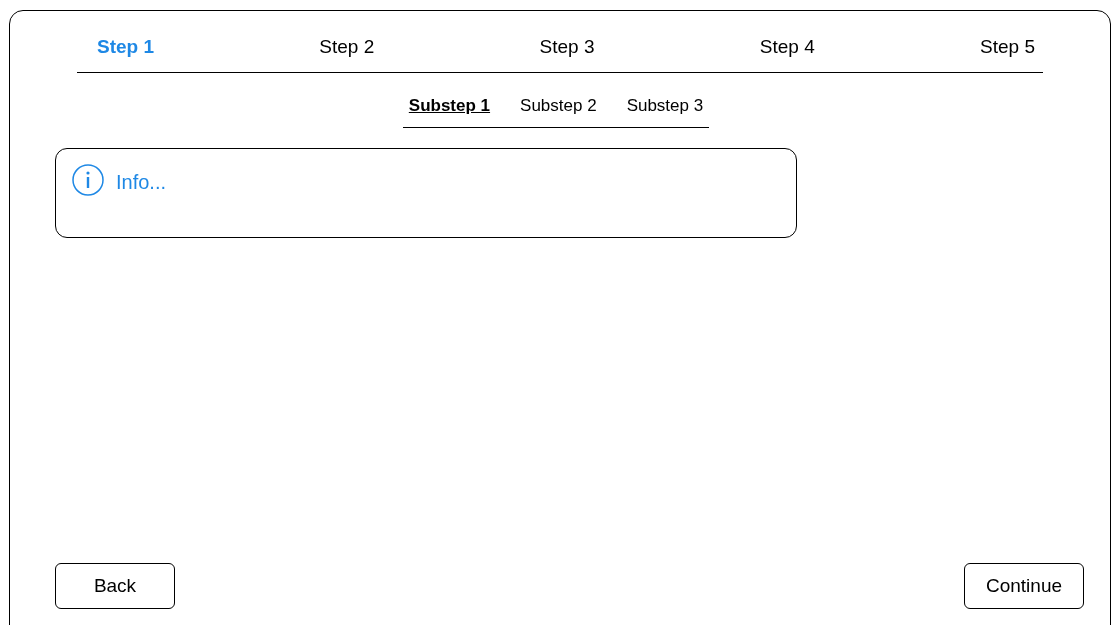 This screenshot has height=625, width=1117. What do you see at coordinates (126, 47) in the screenshot?
I see `step-tab: Step 1` at bounding box center [126, 47].